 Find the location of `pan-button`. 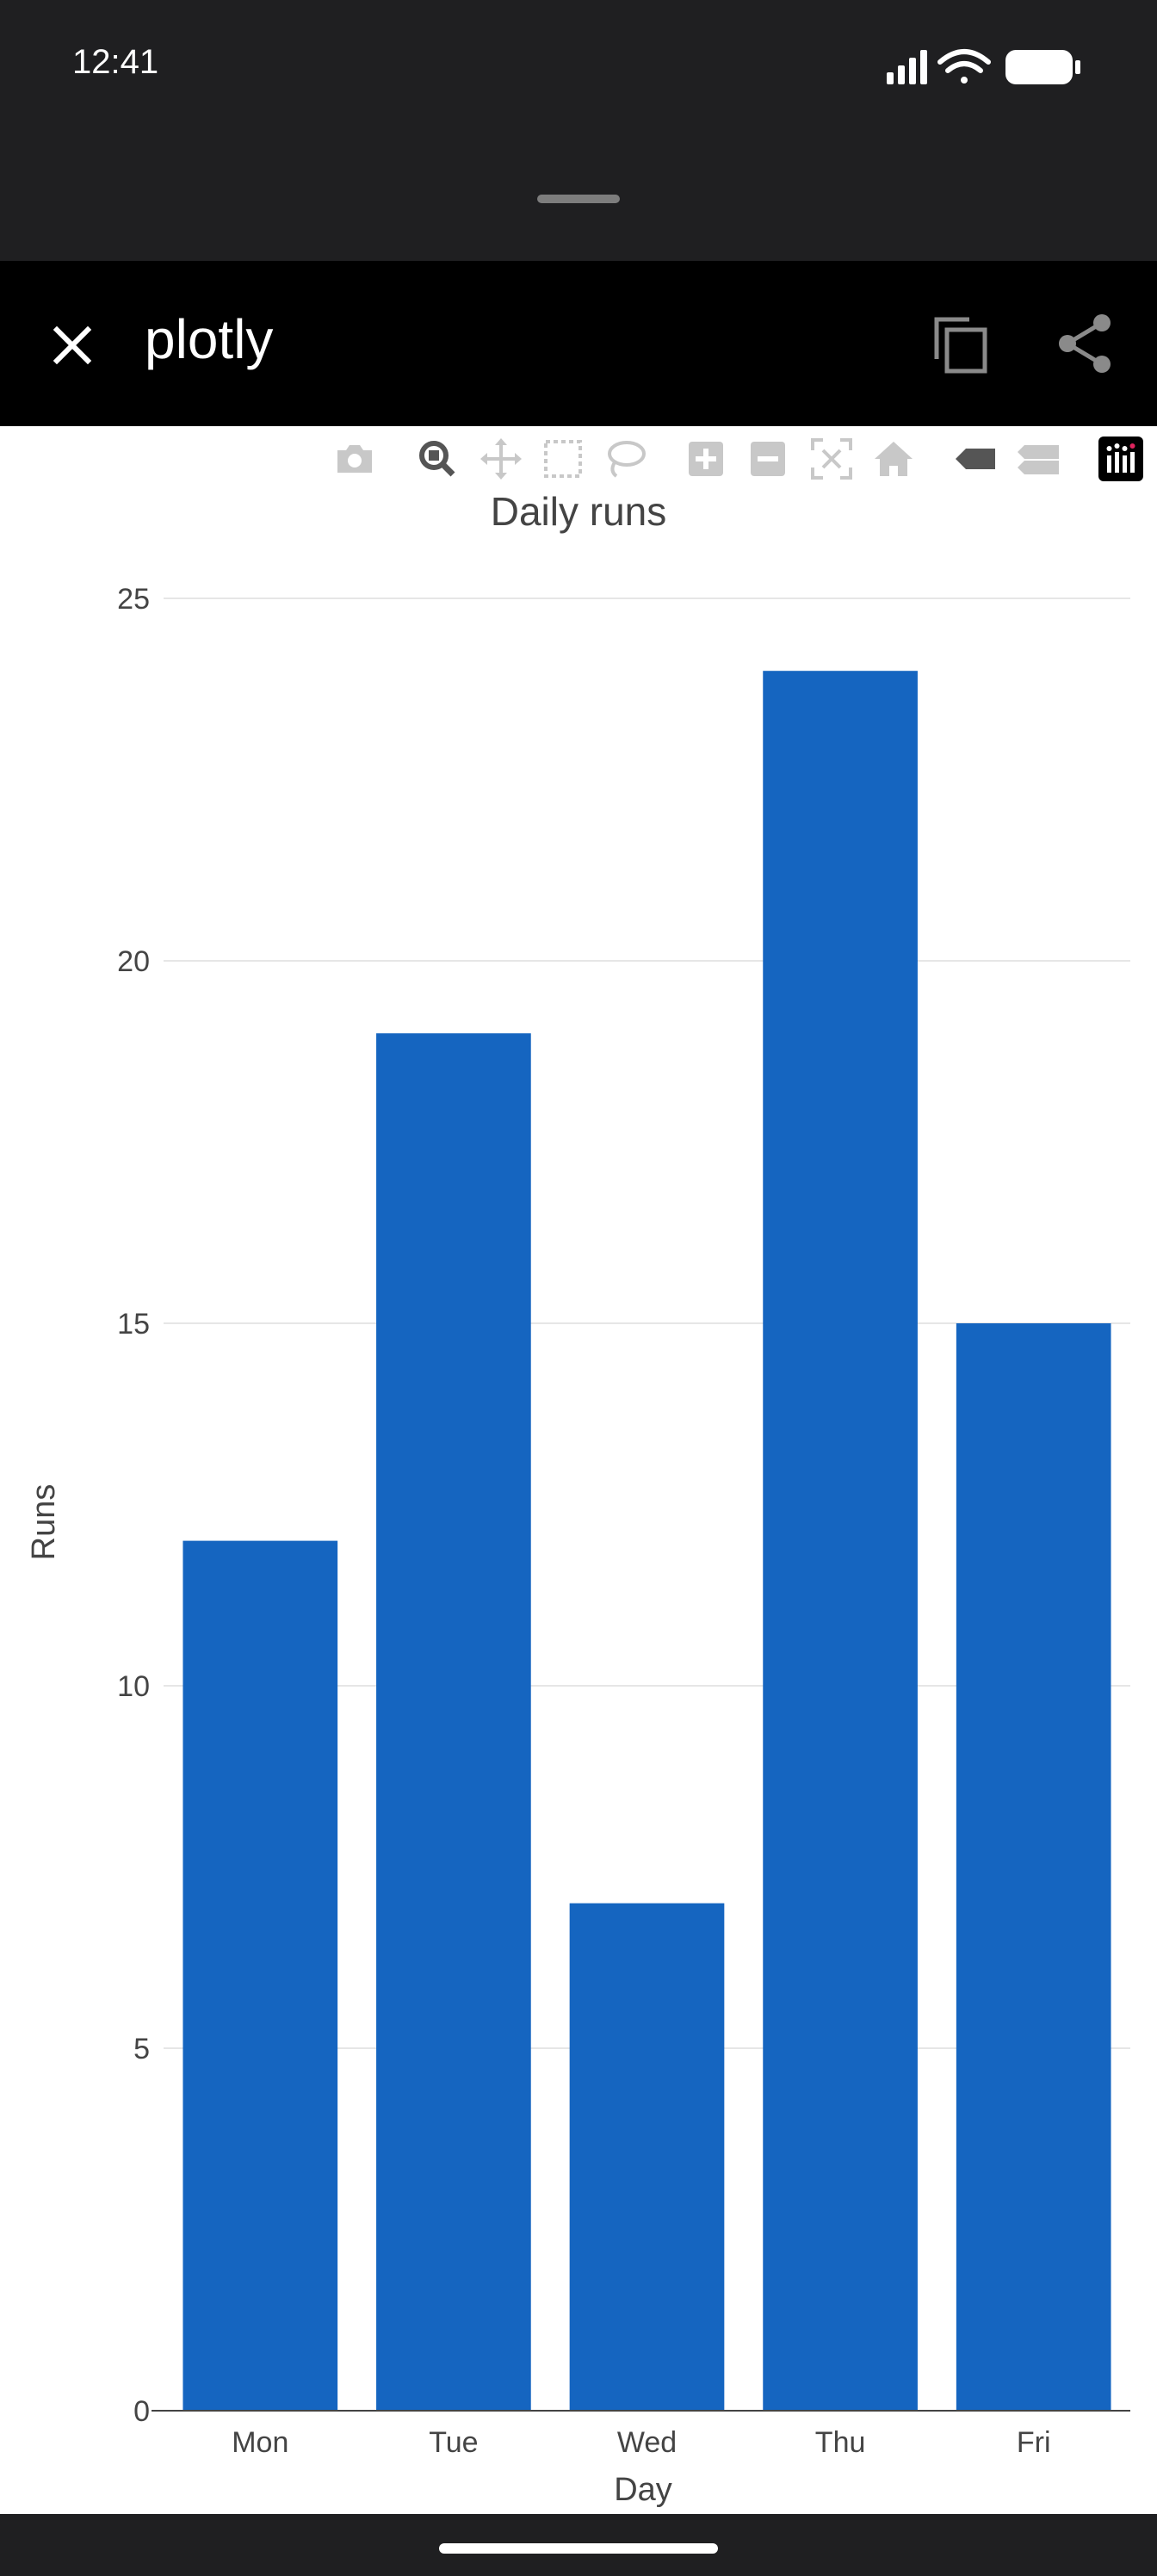

pan-button is located at coordinates (501, 459).